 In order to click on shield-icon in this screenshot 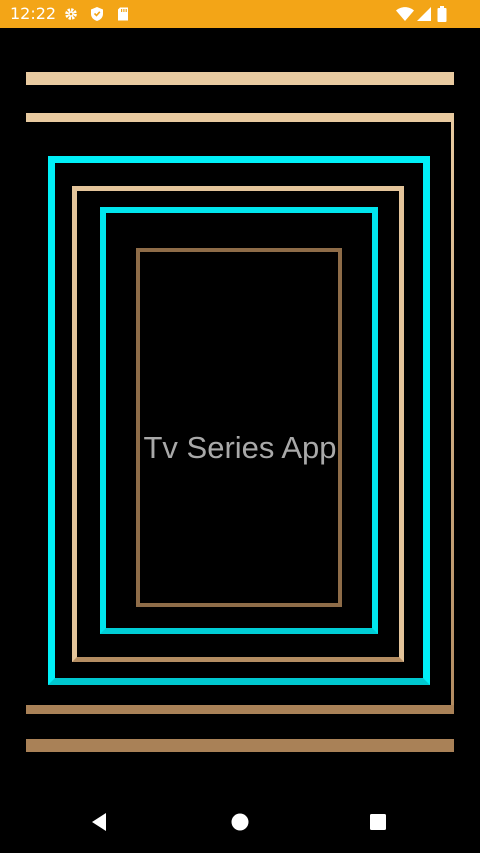, I will do `click(97, 14)`.